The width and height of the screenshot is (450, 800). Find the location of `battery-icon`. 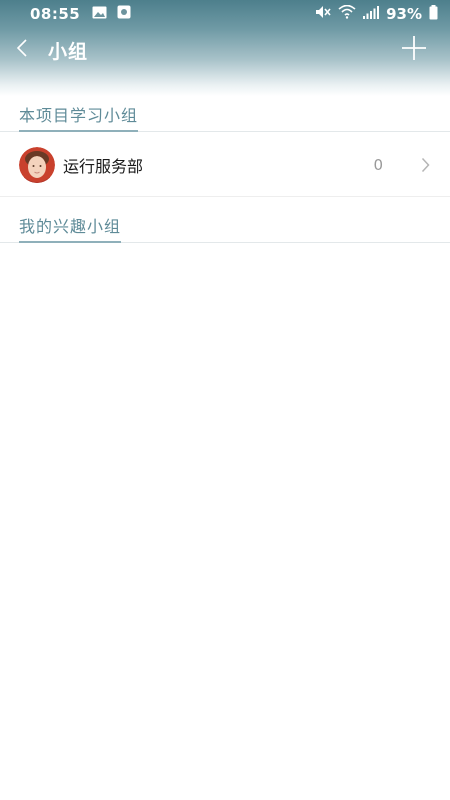

battery-icon is located at coordinates (433, 14).